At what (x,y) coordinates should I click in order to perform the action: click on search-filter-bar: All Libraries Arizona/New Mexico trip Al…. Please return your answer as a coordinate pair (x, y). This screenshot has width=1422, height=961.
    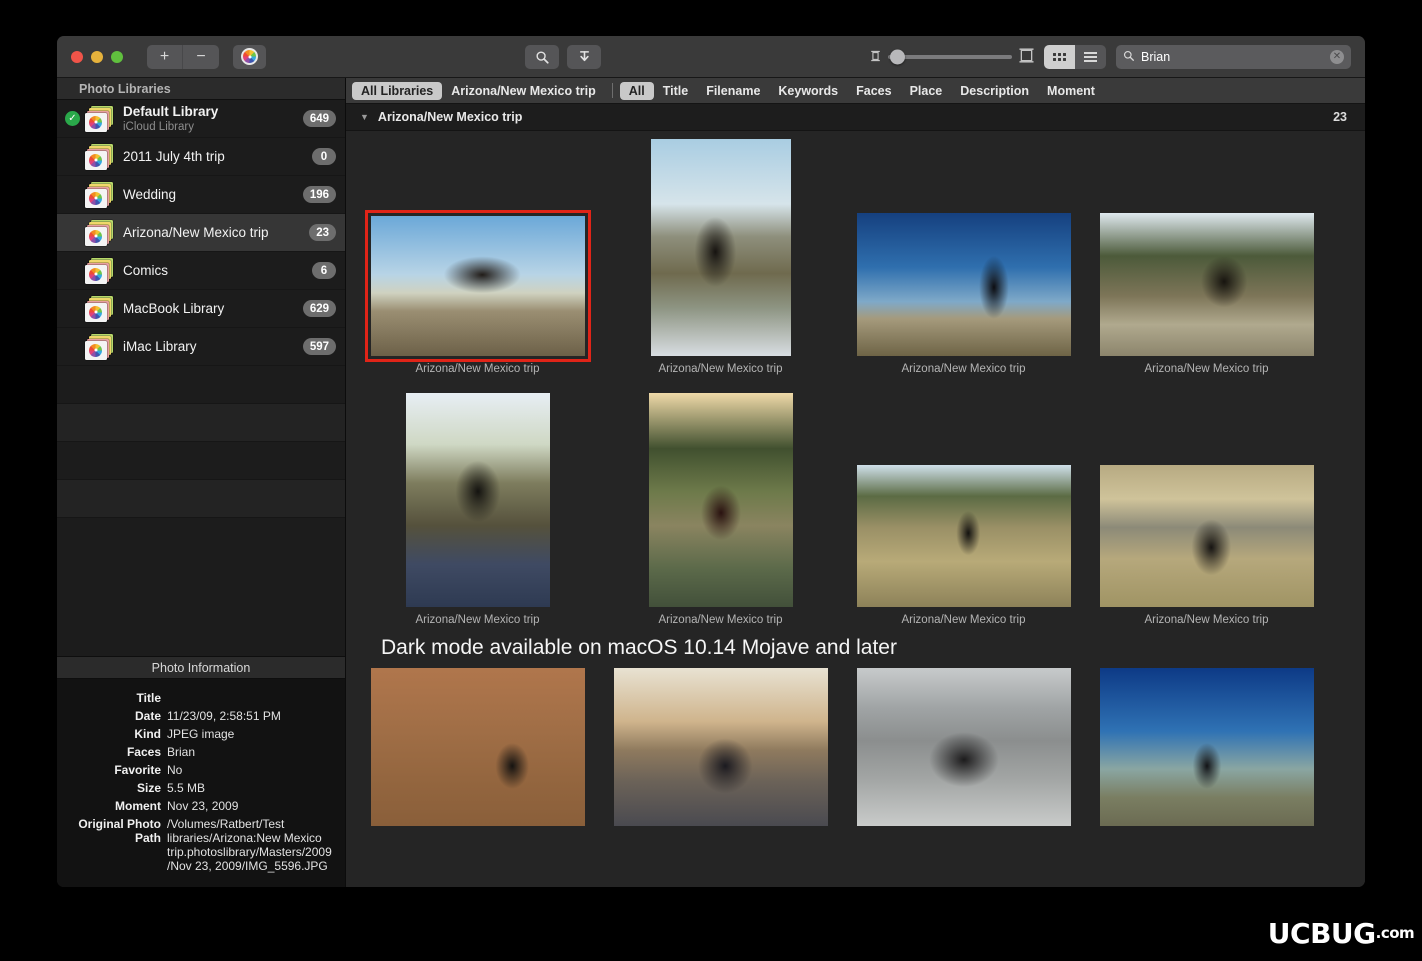
    Looking at the image, I should click on (855, 91).